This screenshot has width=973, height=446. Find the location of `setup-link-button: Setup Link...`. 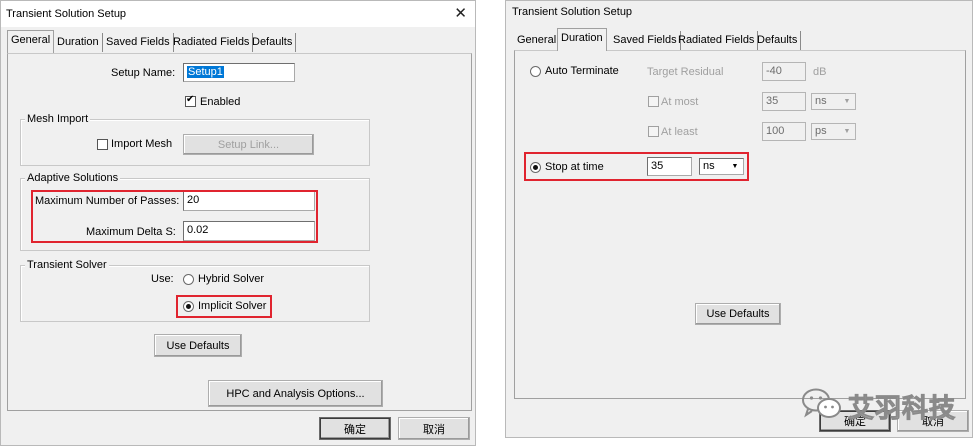

setup-link-button: Setup Link... is located at coordinates (248, 144).